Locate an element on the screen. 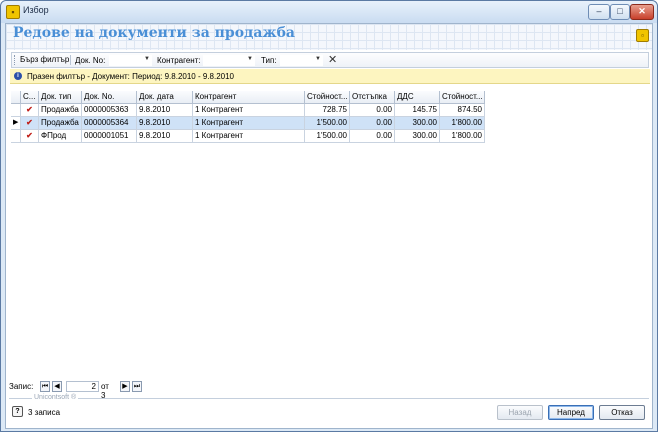 This screenshot has height=432, width=658. page-title: Редове на документи за продажба is located at coordinates (154, 33).